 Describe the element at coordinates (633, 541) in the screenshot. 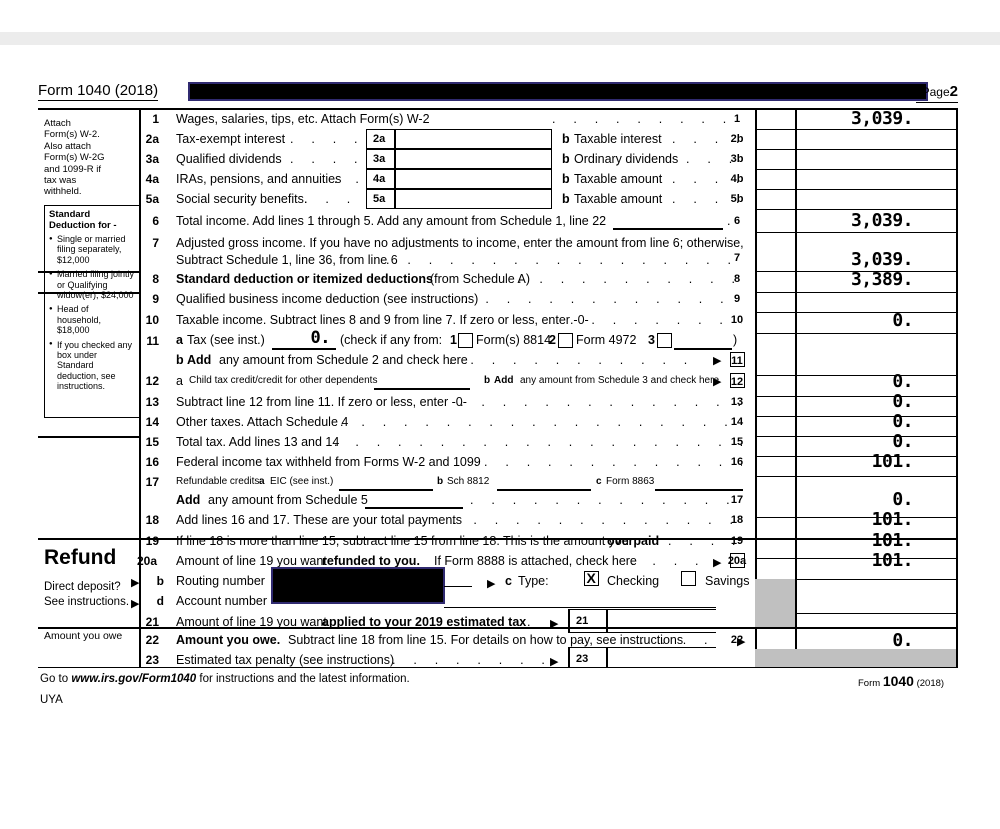

I see `line-19-overpaid: overpaid` at that location.